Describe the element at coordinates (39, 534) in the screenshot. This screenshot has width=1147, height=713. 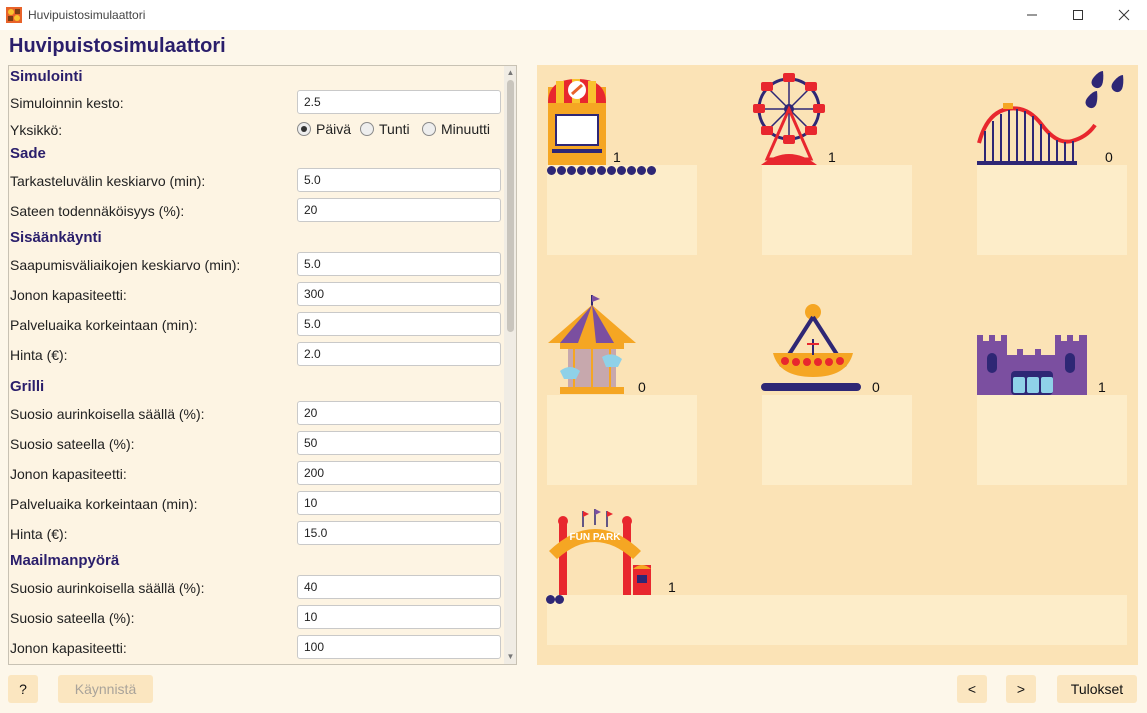
I see `grill-price-label: Hinta (€):` at that location.